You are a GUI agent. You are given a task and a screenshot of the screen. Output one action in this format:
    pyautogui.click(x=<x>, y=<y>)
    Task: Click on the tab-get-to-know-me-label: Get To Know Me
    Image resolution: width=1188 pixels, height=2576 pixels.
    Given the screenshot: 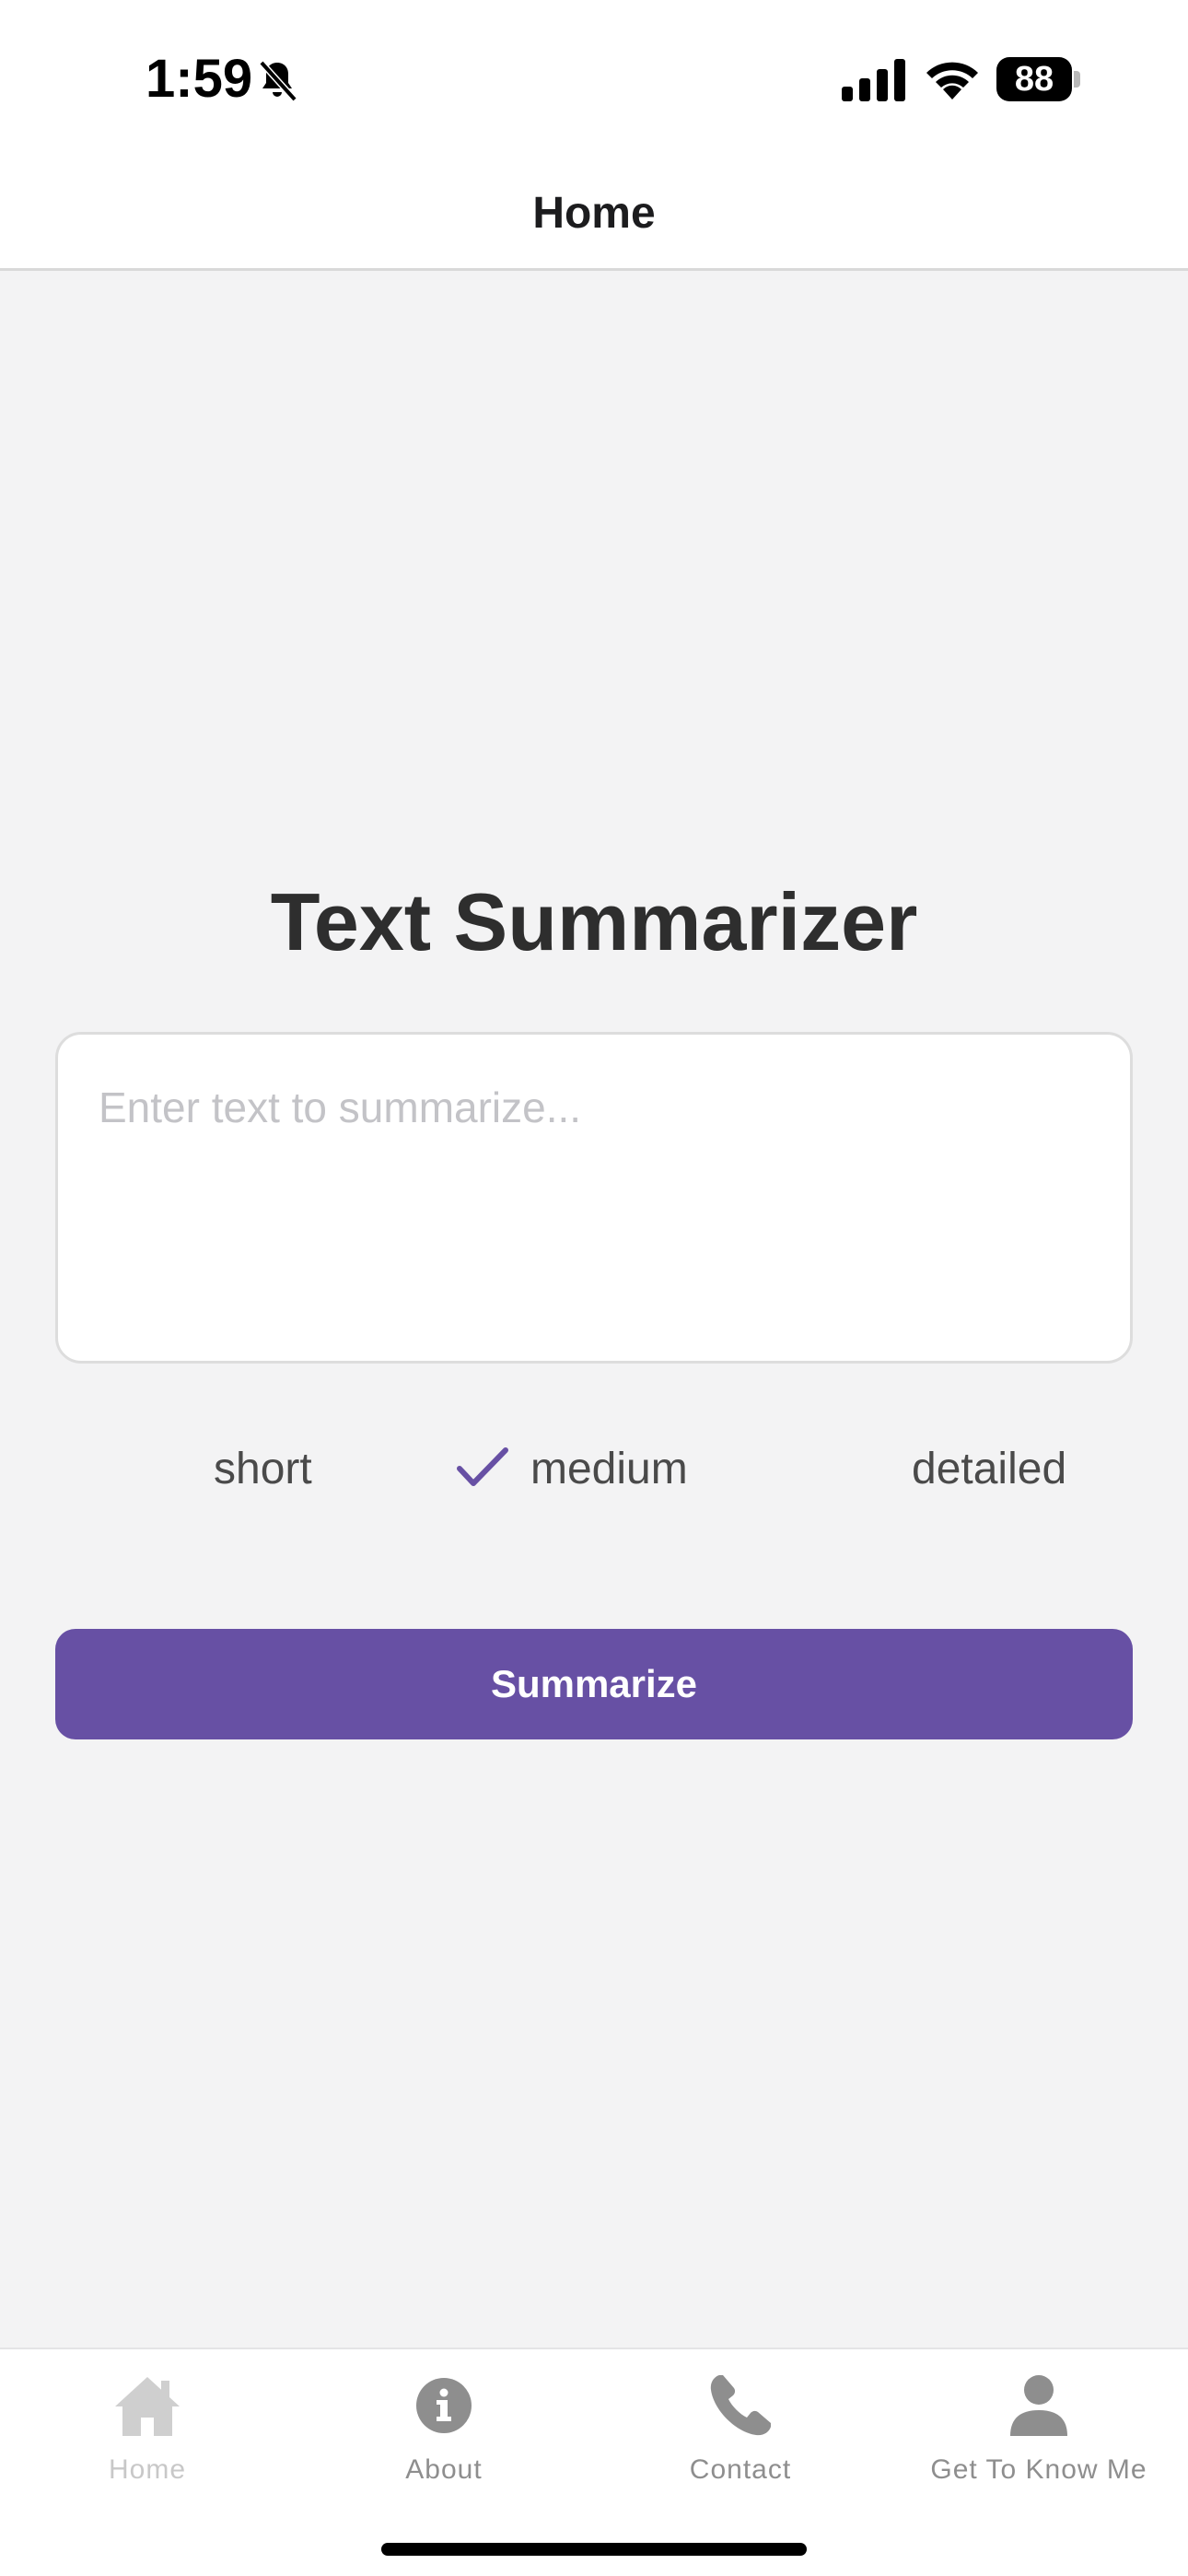 What is the action you would take?
    pyautogui.click(x=1038, y=2469)
    